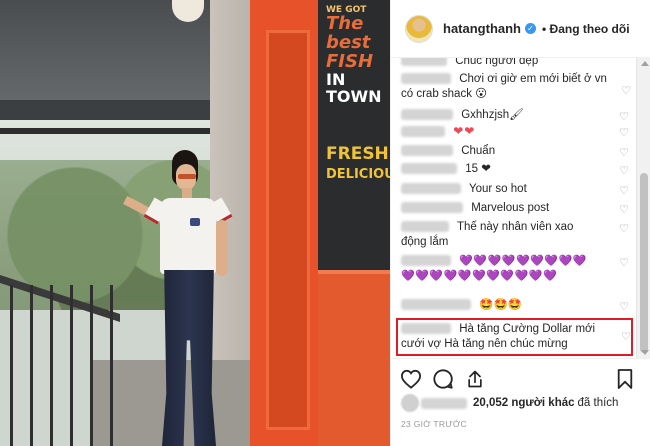  I want to click on verified-icon: ✓, so click(530, 28).